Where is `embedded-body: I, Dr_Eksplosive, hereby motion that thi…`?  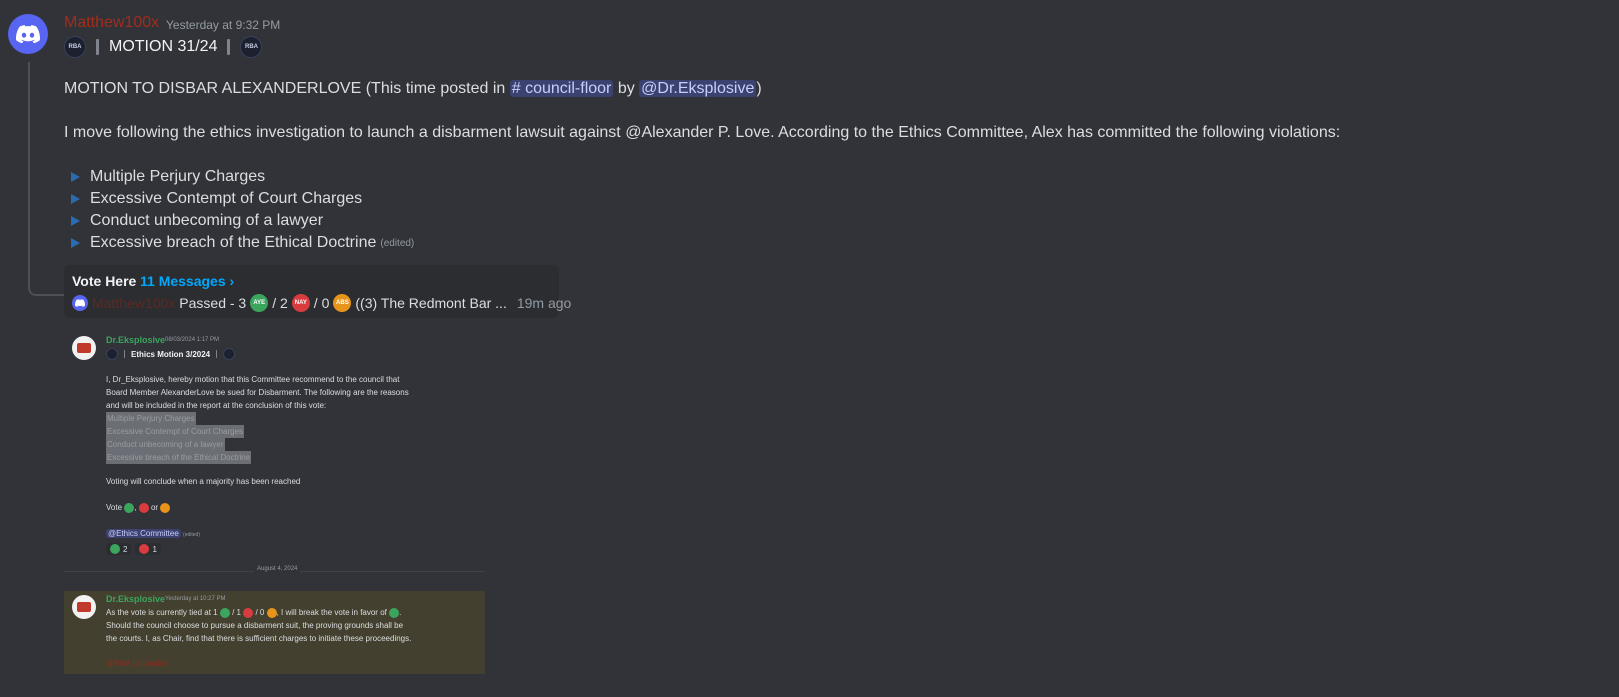 embedded-body: I, Dr_Eksplosive, hereby motion that thi… is located at coordinates (257, 418).